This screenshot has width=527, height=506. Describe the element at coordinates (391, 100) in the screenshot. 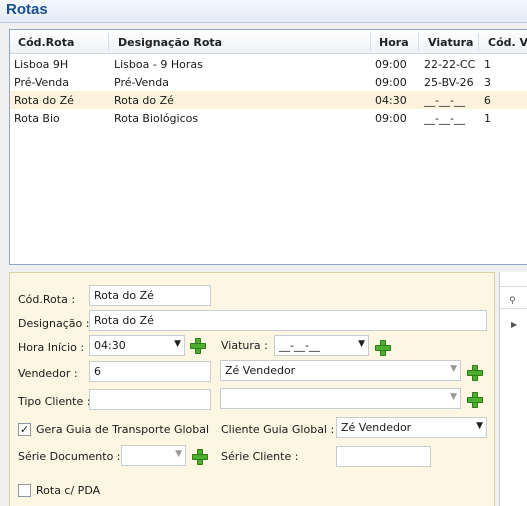

I see `cell-hora: 04:30` at that location.